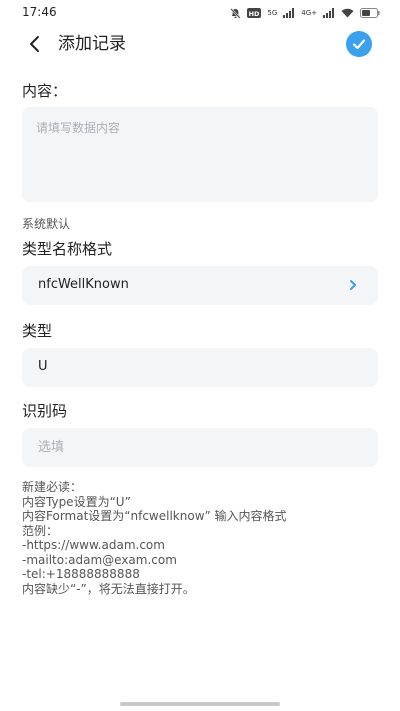 Image resolution: width=400 pixels, height=711 pixels. I want to click on note-line: 内容缺少“-”，将无法直接打开。, so click(108, 588).